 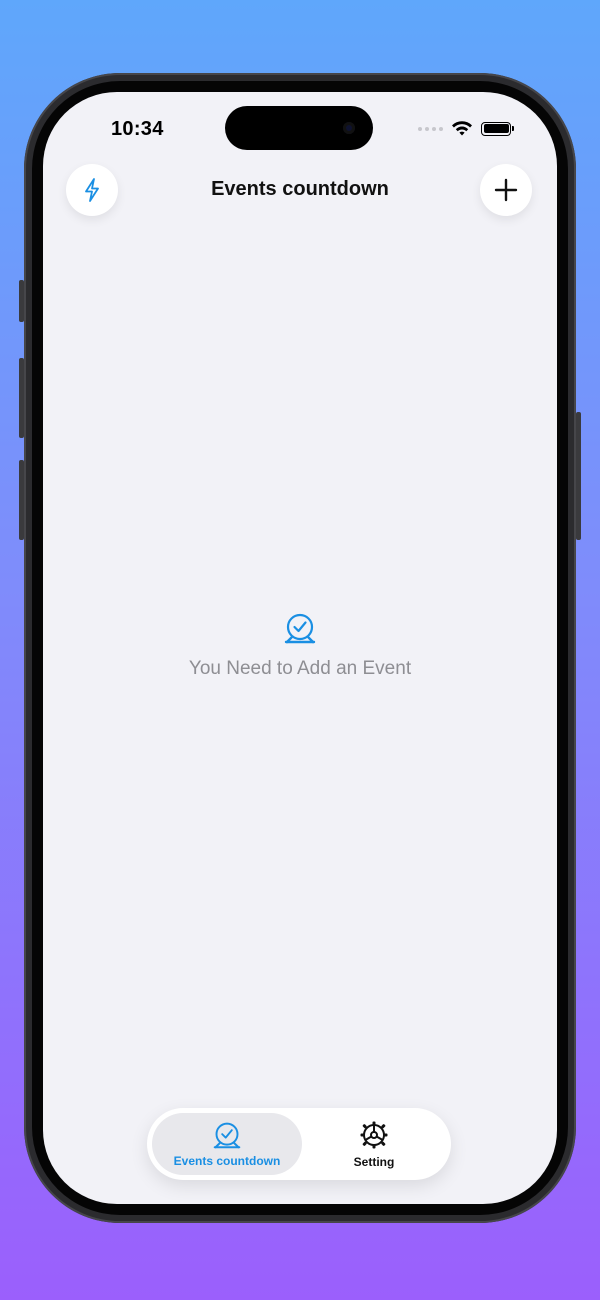 What do you see at coordinates (374, 1134) in the screenshot?
I see `gear-icon` at bounding box center [374, 1134].